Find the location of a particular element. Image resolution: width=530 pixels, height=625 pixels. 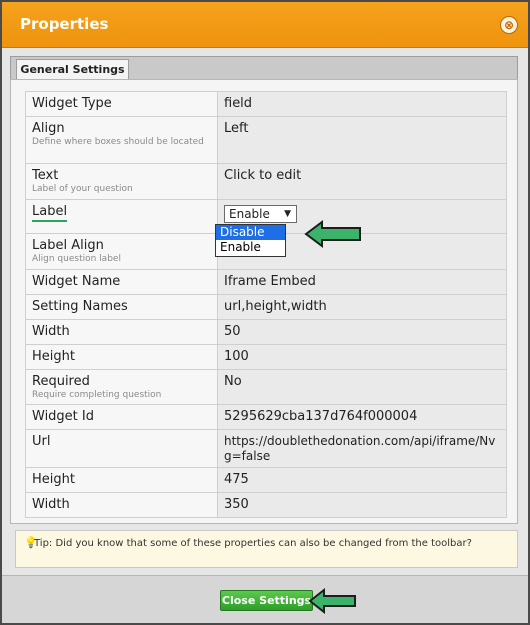

prop-label-cell: Required Require completing question is located at coordinates (121, 387).